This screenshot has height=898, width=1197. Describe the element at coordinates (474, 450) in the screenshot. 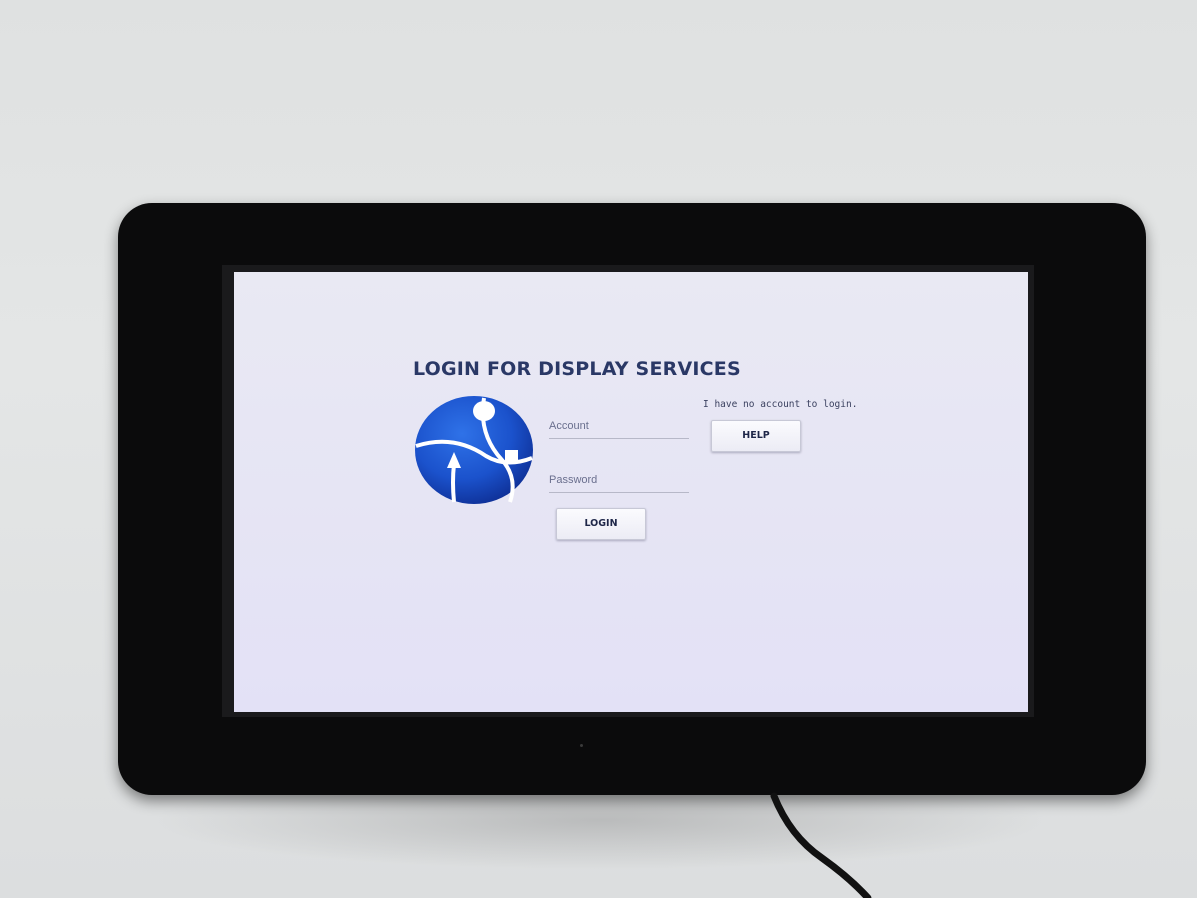

I see `globe-route-icon` at that location.